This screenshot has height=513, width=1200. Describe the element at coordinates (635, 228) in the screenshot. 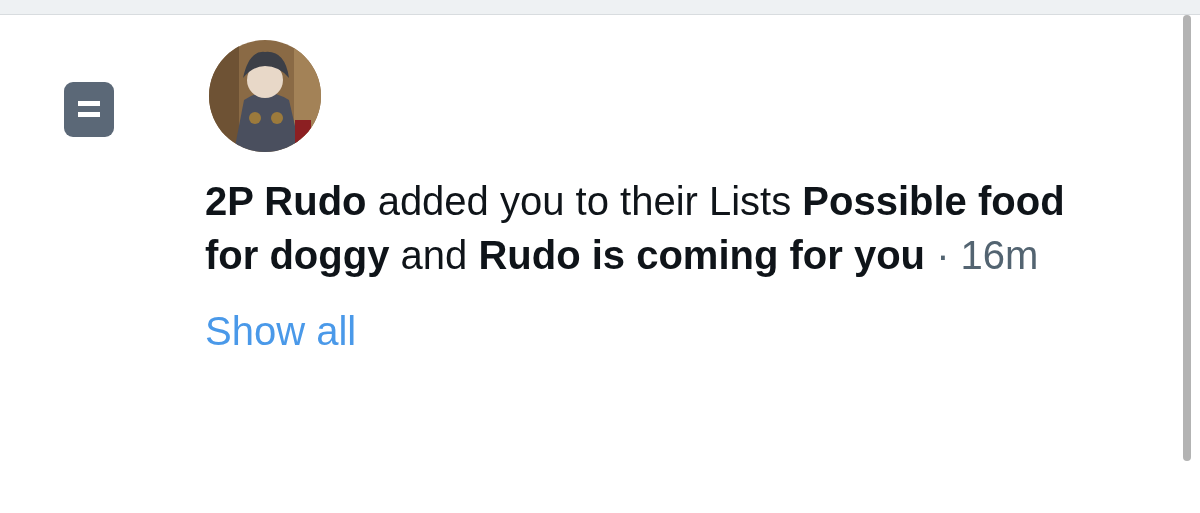

I see `notification-text: 2P Rudo added you to their Lists Possible food for doggy and Rudo is coming for you · 16m` at that location.